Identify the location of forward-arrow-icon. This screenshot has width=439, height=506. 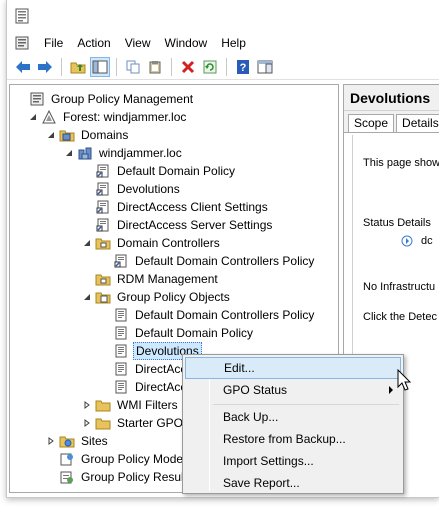
(45, 67).